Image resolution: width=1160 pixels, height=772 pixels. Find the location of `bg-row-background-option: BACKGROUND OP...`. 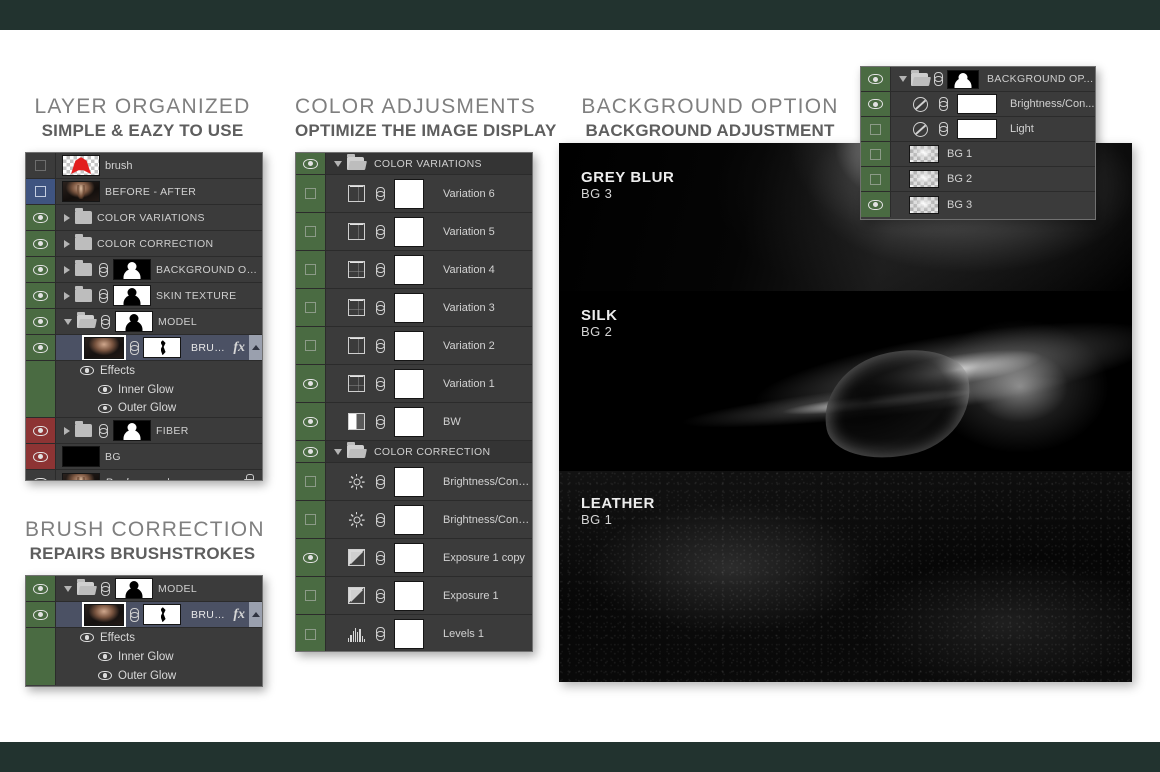

bg-row-background-option: BACKGROUND OP... is located at coordinates (978, 79).